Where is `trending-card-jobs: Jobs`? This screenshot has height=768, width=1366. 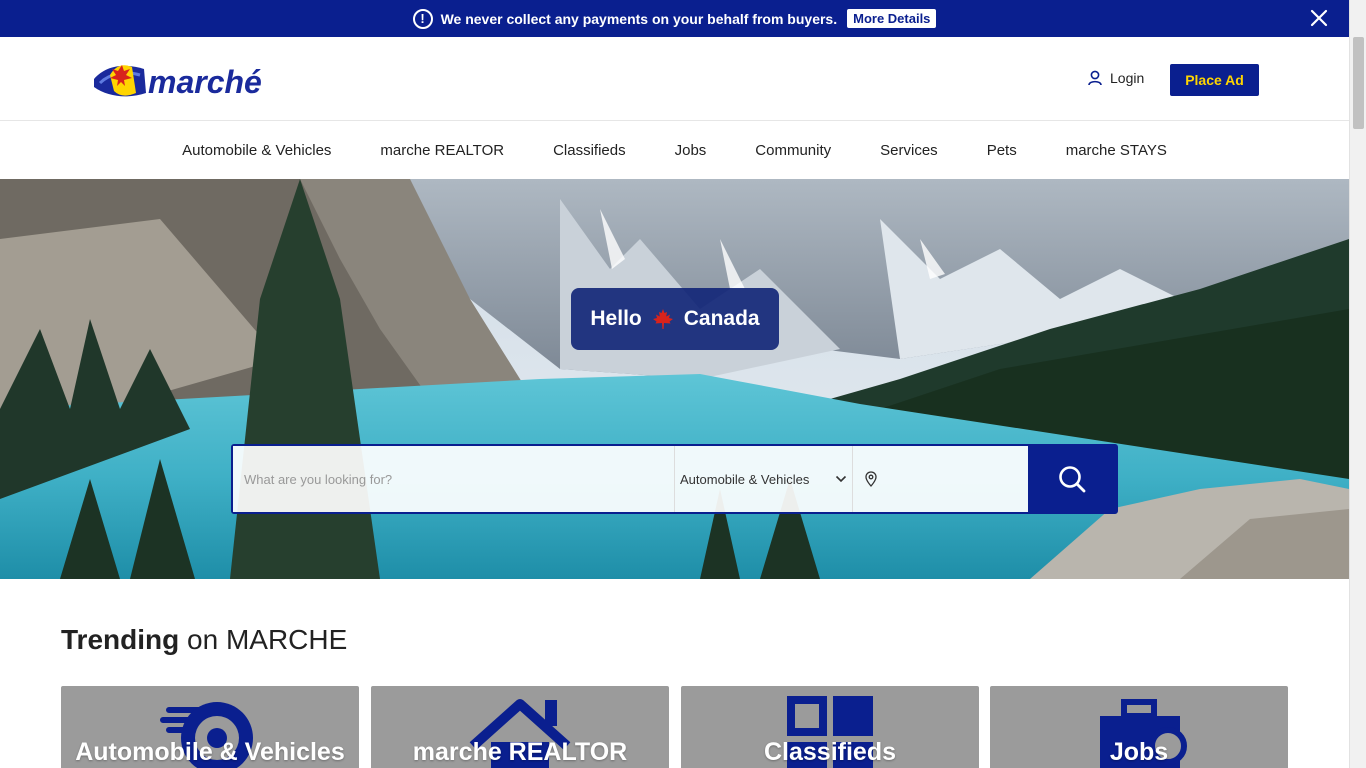 trending-card-jobs: Jobs is located at coordinates (1139, 727).